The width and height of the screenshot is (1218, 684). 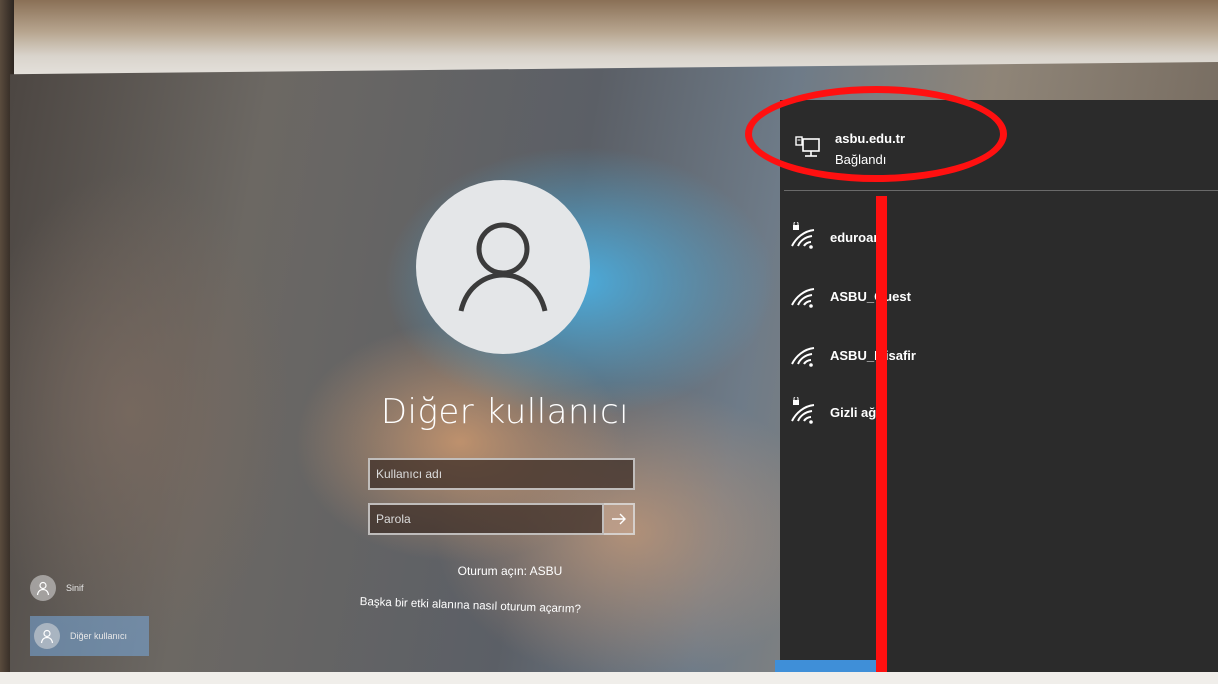 I want to click on person-icon, so click(x=503, y=267).